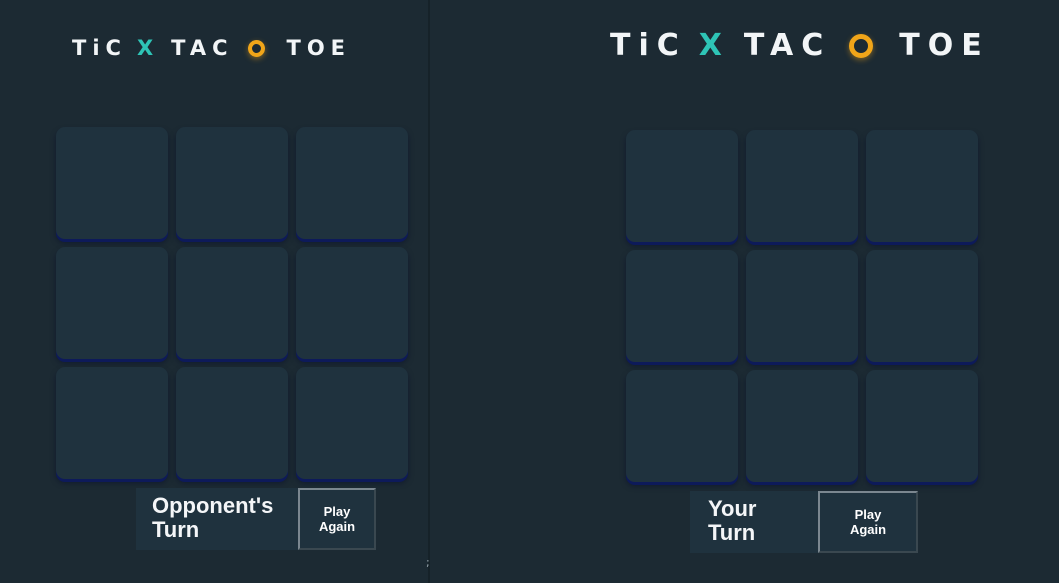 This screenshot has width=1059, height=583. I want to click on turn-status: Your Turn, so click(732, 520).